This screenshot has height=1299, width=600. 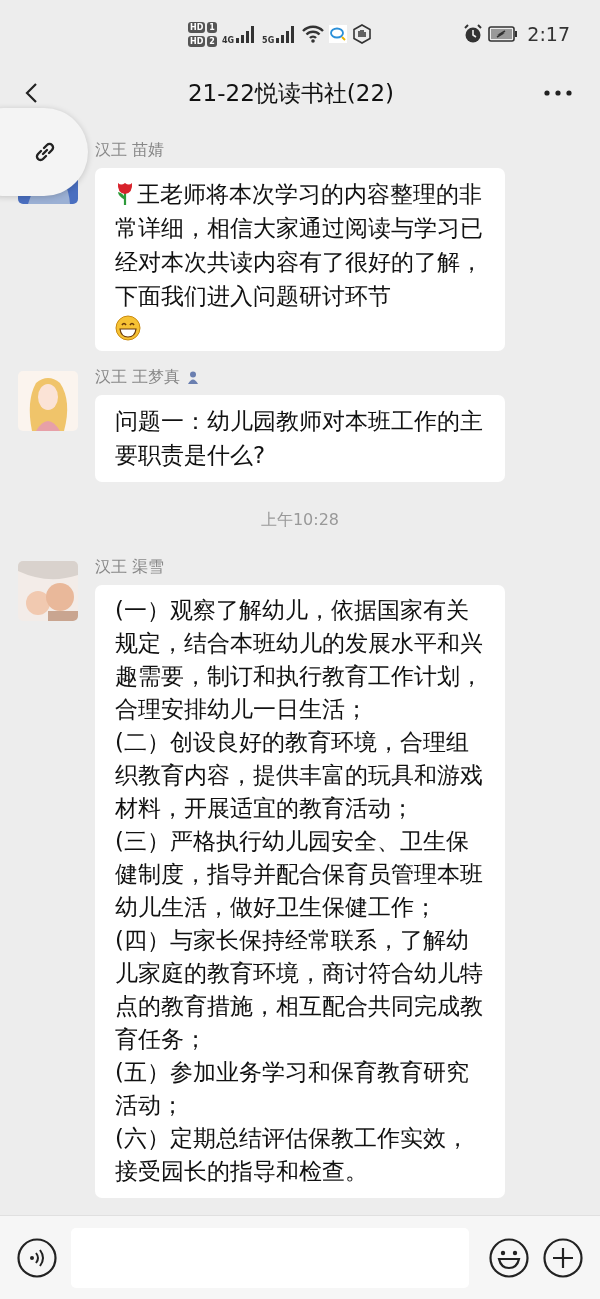 I want to click on message-text: (六）定期总结评估保教工作实效，接受园长的指导和检查。, so click(x=292, y=1154).